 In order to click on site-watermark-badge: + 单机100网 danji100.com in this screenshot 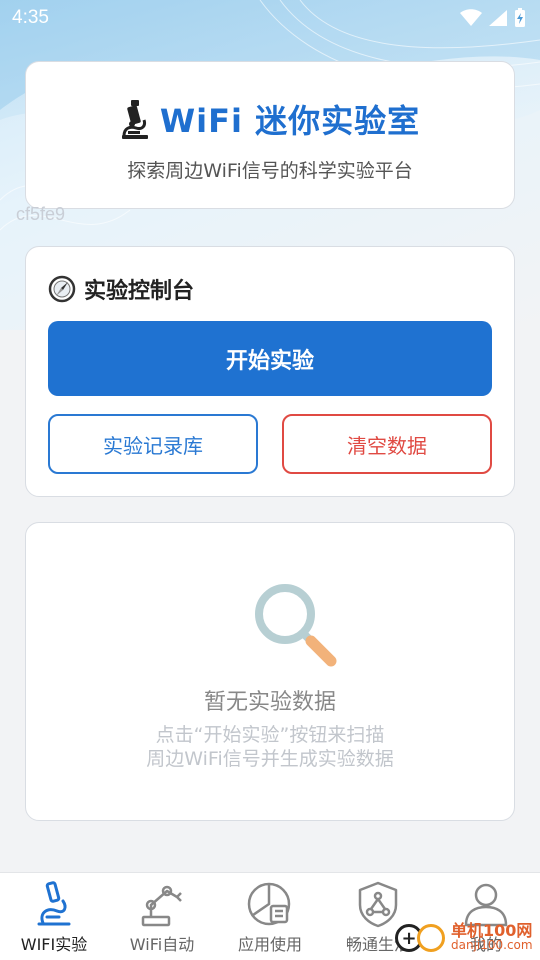, I will do `click(467, 938)`.